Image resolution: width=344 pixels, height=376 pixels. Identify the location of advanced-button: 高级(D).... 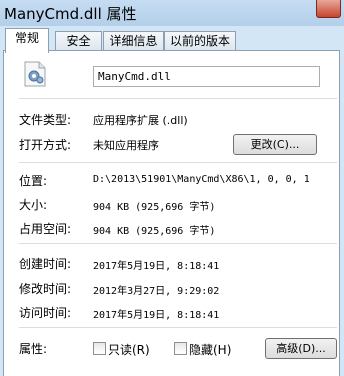
(301, 348).